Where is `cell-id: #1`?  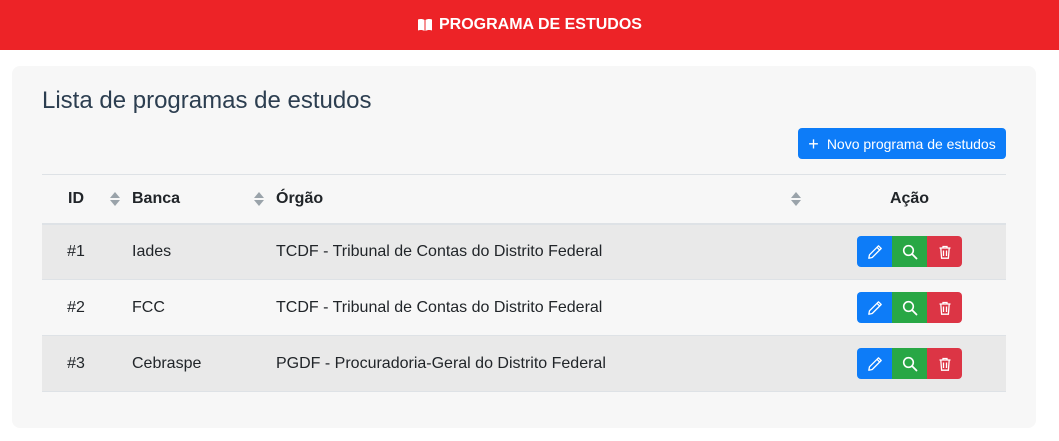
cell-id: #1 is located at coordinates (76, 251).